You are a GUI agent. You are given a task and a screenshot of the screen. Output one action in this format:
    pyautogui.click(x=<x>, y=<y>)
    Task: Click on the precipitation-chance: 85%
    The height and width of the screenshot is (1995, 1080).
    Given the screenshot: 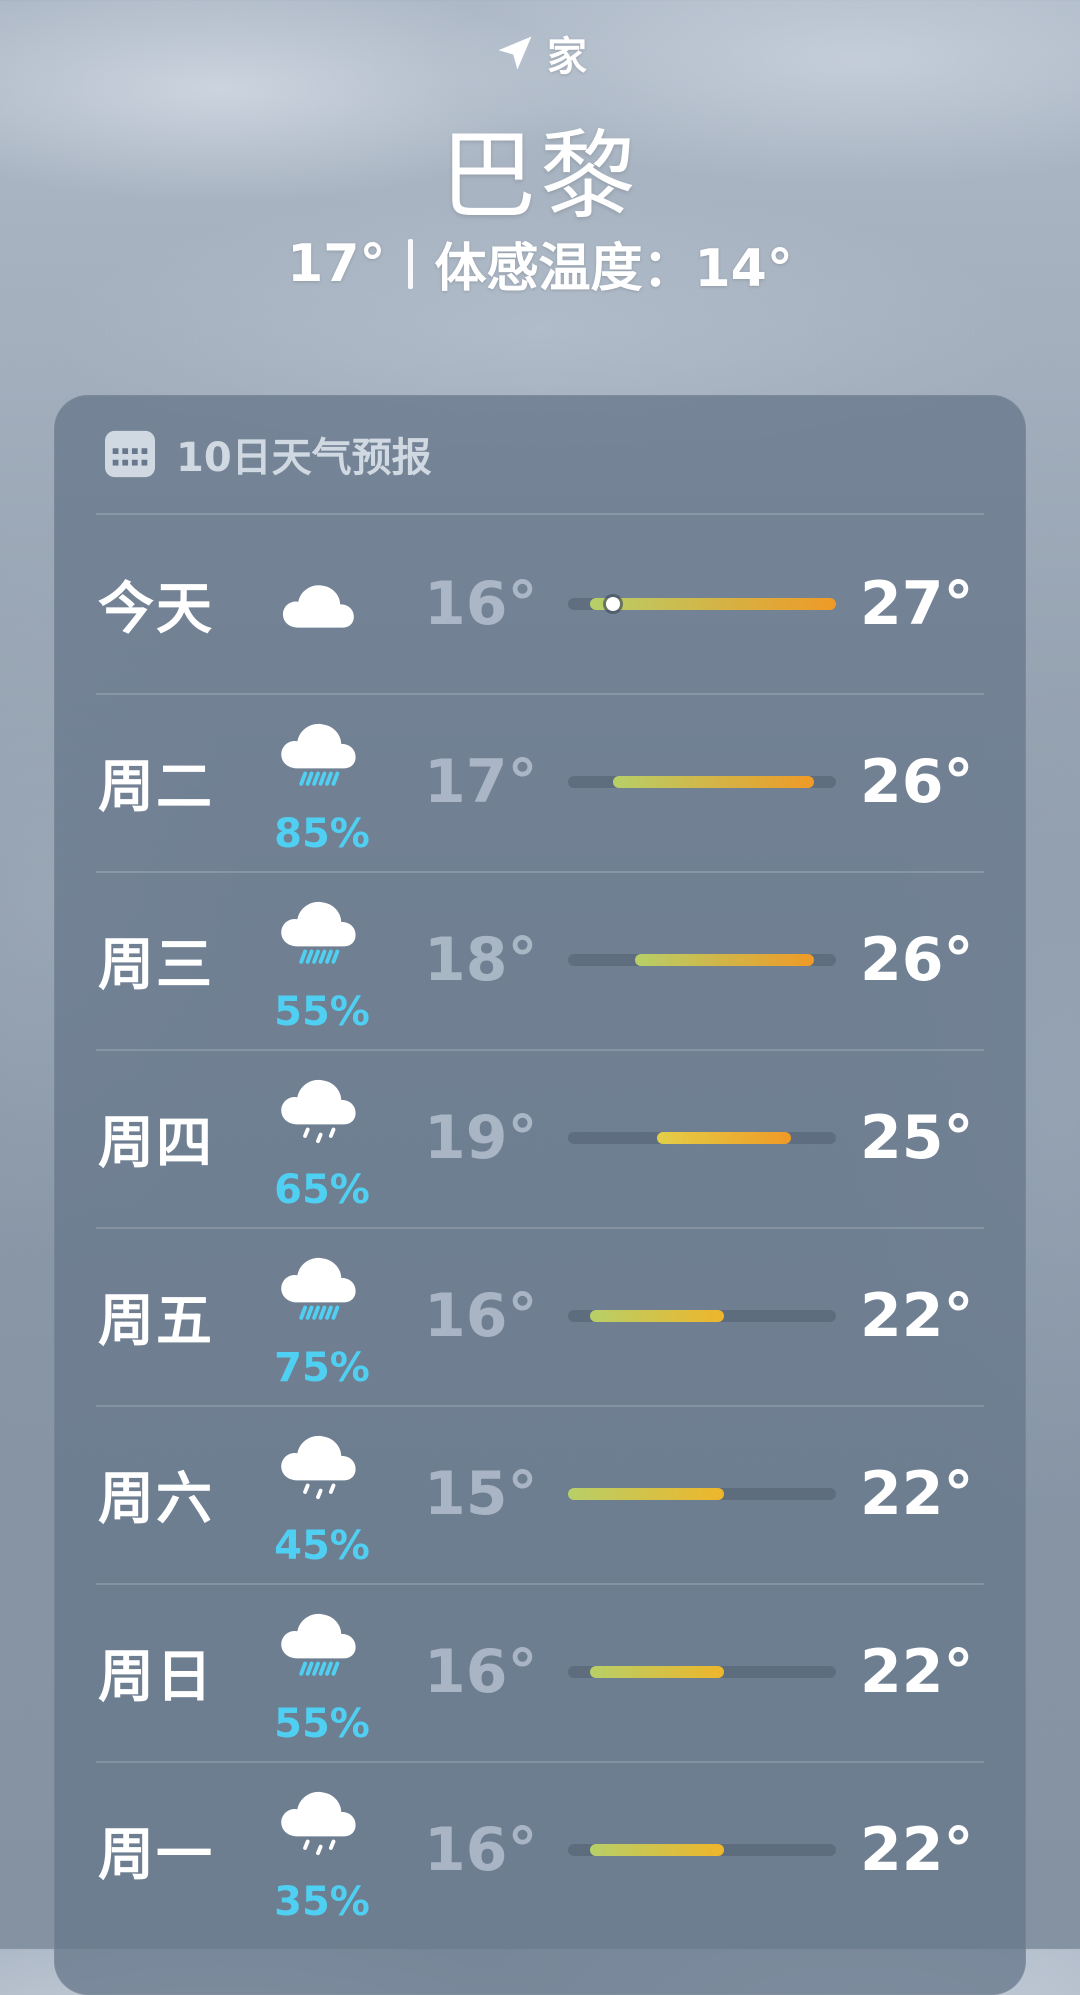 What is the action you would take?
    pyautogui.click(x=322, y=834)
    